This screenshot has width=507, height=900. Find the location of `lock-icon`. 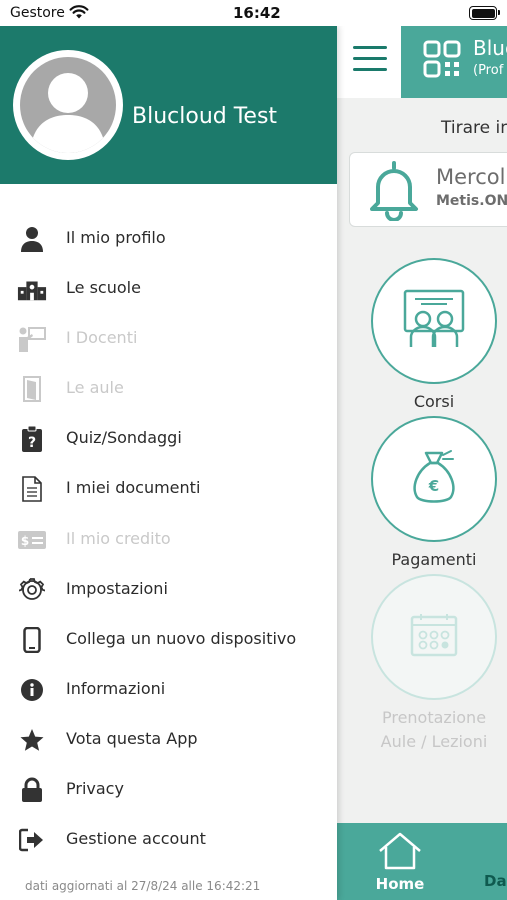

lock-icon is located at coordinates (32, 790).